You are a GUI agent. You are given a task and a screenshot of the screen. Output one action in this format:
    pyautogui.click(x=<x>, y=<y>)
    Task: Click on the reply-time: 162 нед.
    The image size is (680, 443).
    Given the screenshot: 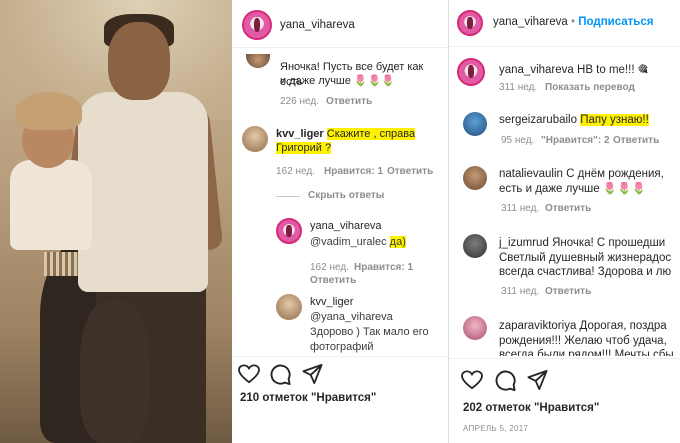 What is the action you would take?
    pyautogui.click(x=329, y=267)
    